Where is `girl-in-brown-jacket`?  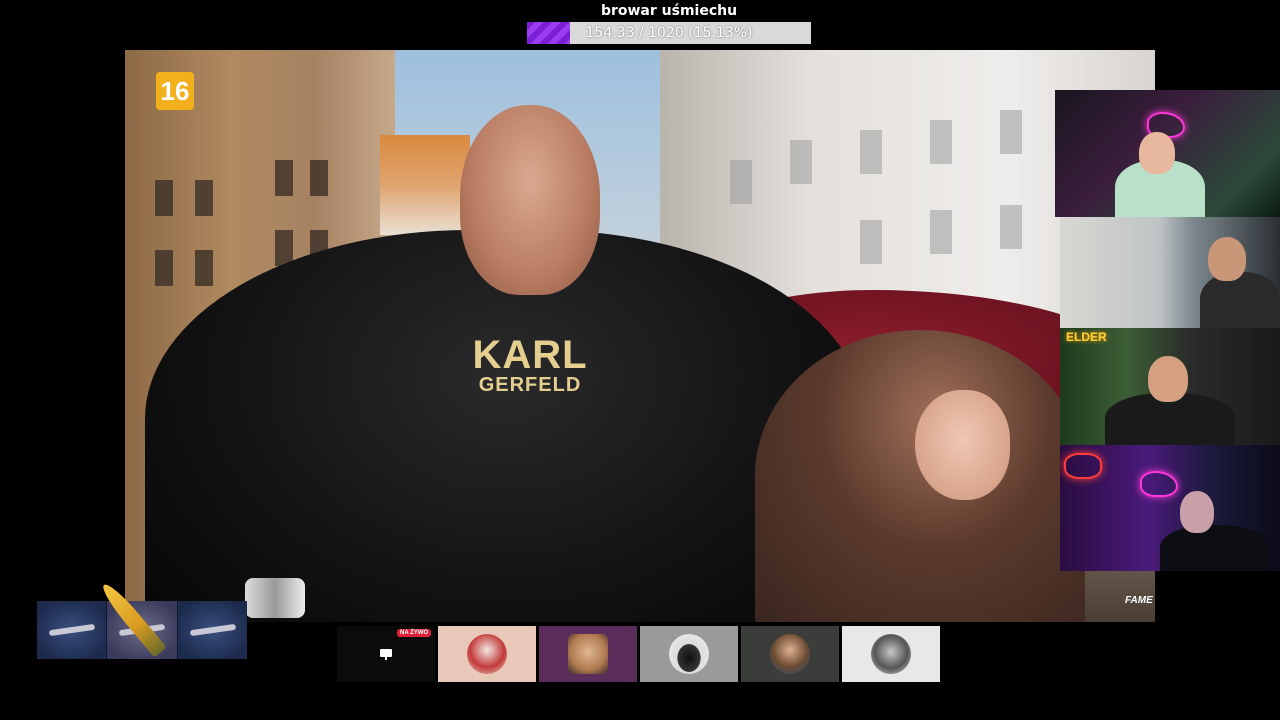 girl-in-brown-jacket is located at coordinates (920, 476).